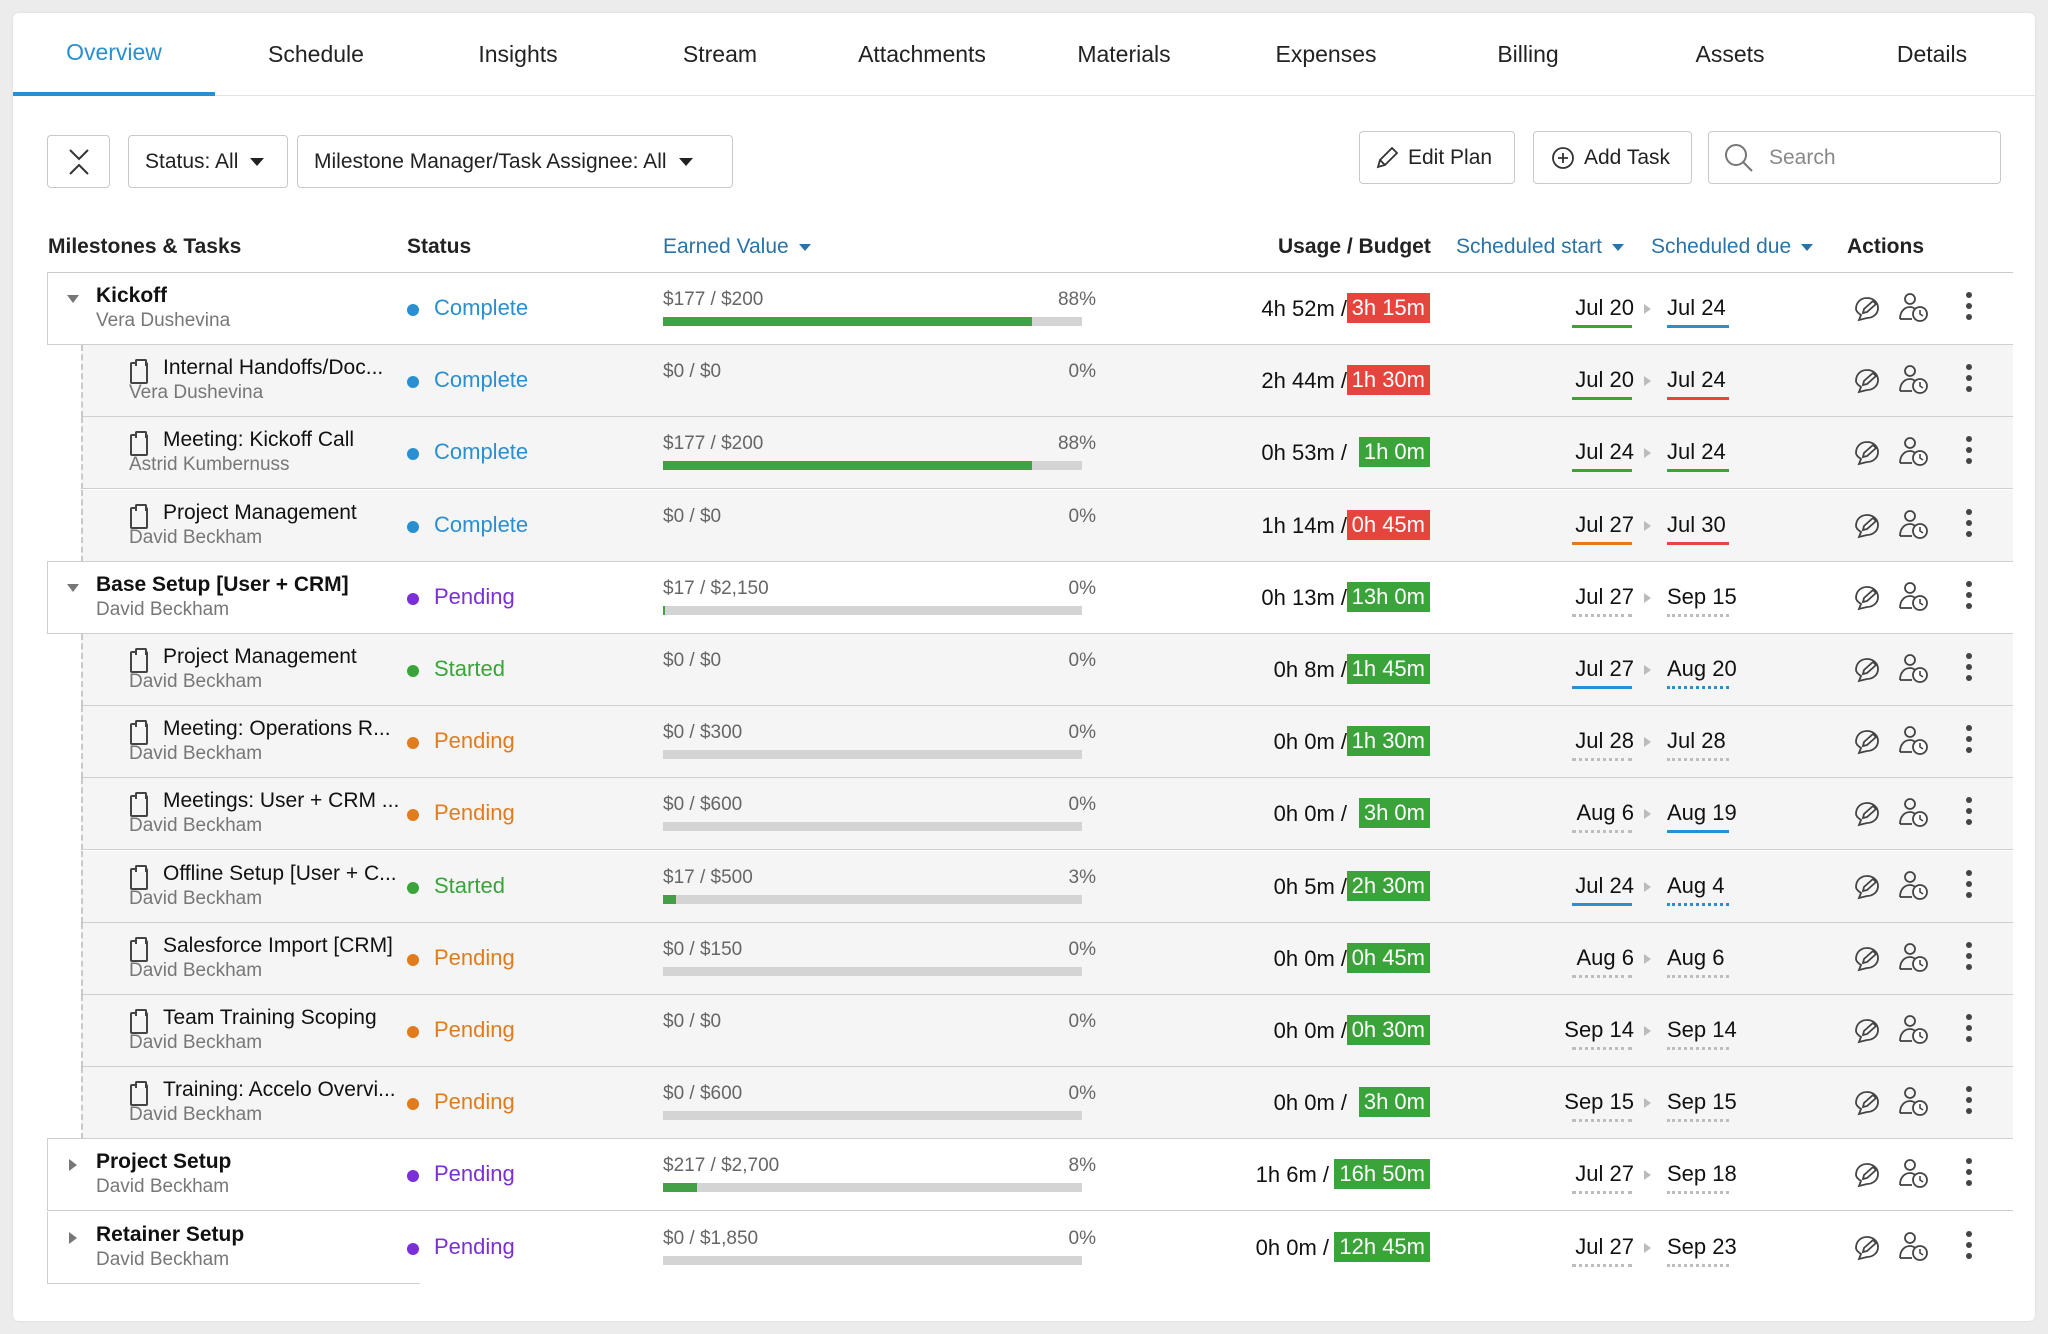  What do you see at coordinates (270, 1018) in the screenshot?
I see `task-name: Team Training Scoping` at bounding box center [270, 1018].